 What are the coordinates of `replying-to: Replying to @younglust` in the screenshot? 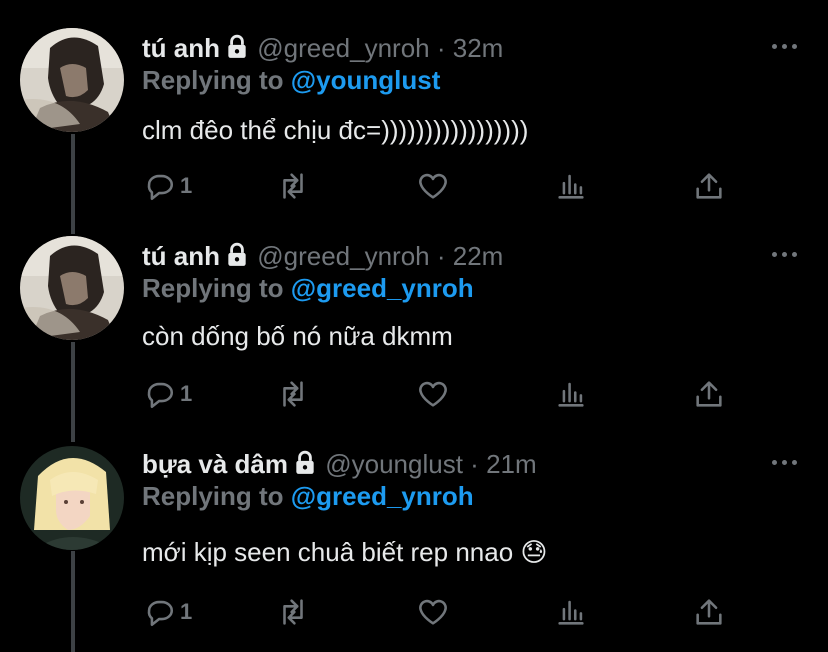 It's located at (291, 80).